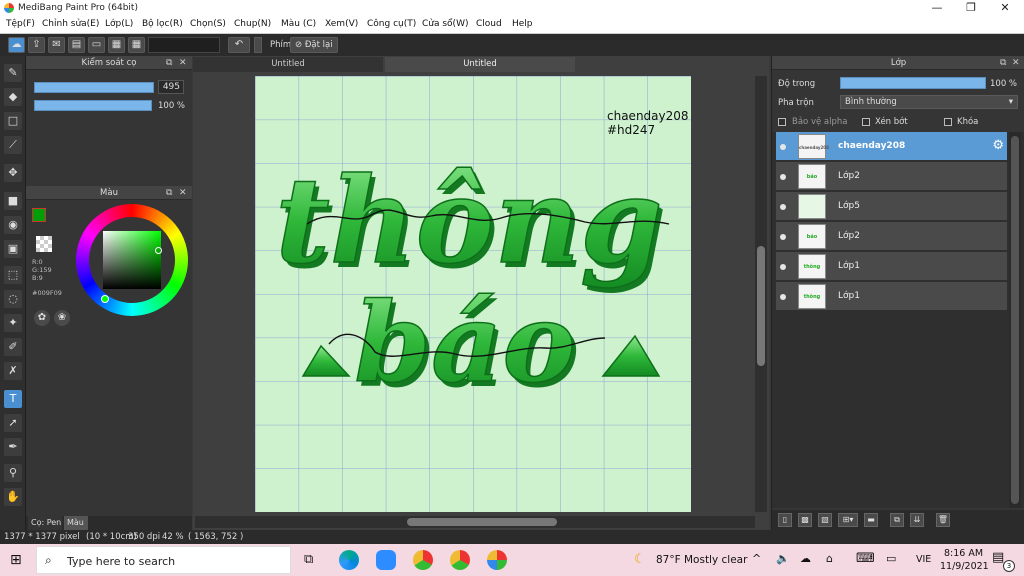 This screenshot has height=576, width=1024. What do you see at coordinates (865, 558) in the screenshot?
I see `keyboard-icon: ⌨` at bounding box center [865, 558].